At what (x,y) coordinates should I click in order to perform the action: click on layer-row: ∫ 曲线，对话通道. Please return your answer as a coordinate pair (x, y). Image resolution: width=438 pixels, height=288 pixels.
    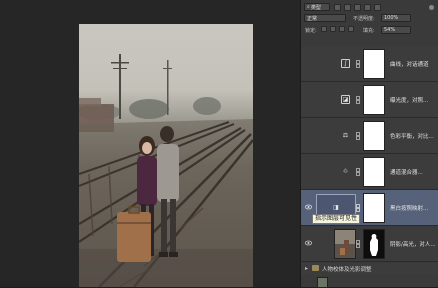
    Looking at the image, I should click on (369, 64).